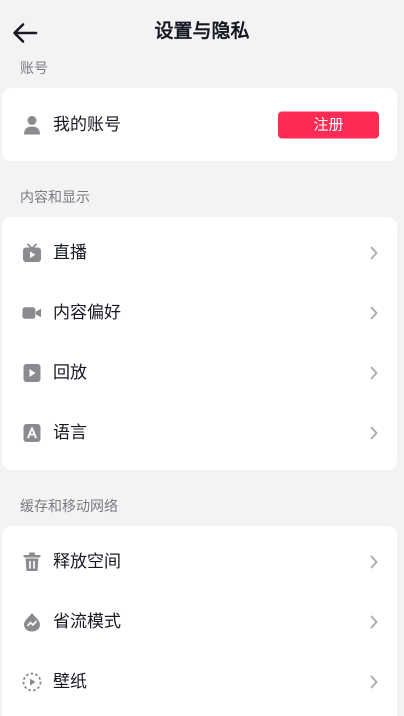 The image size is (404, 716). What do you see at coordinates (34, 69) in the screenshot?
I see `section-label-account: 账号` at bounding box center [34, 69].